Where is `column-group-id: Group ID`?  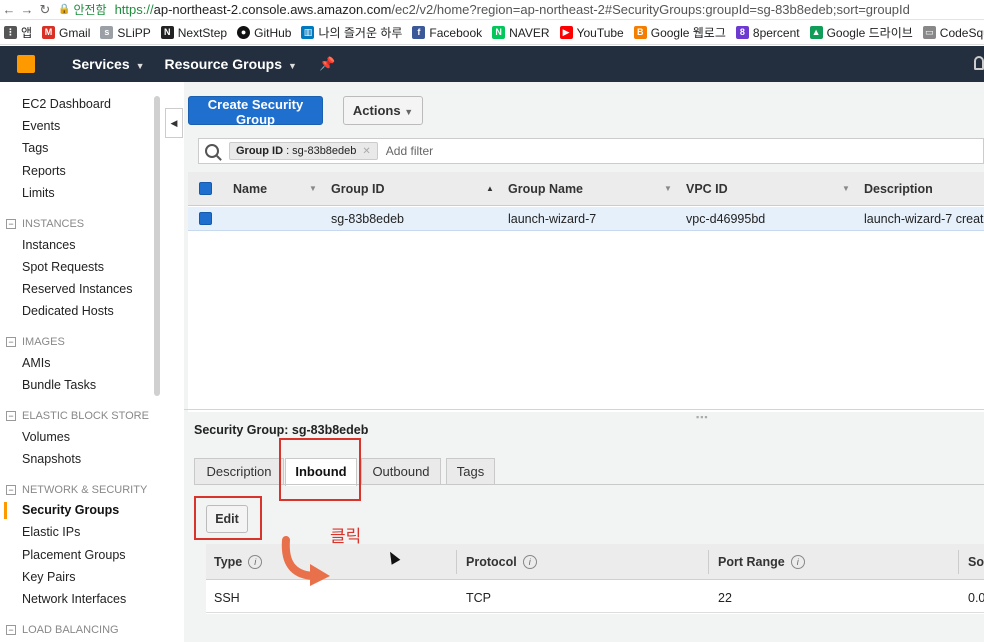
column-group-id: Group ID is located at coordinates (357, 189).